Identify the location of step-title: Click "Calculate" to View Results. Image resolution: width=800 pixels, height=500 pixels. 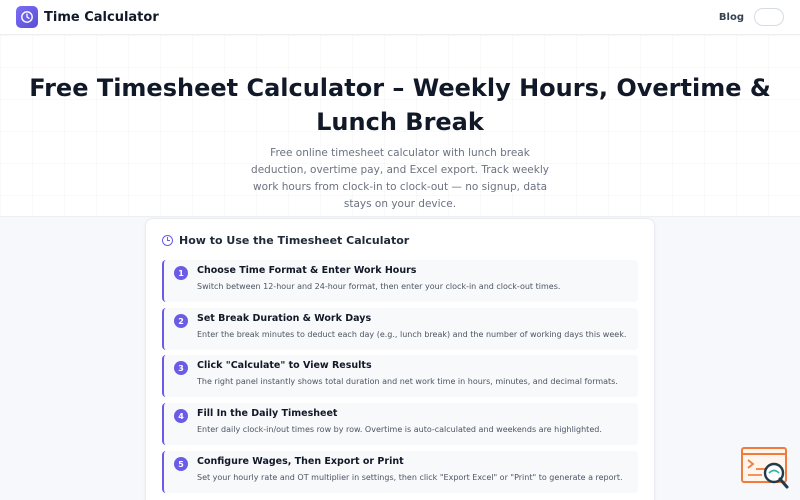
(284, 365).